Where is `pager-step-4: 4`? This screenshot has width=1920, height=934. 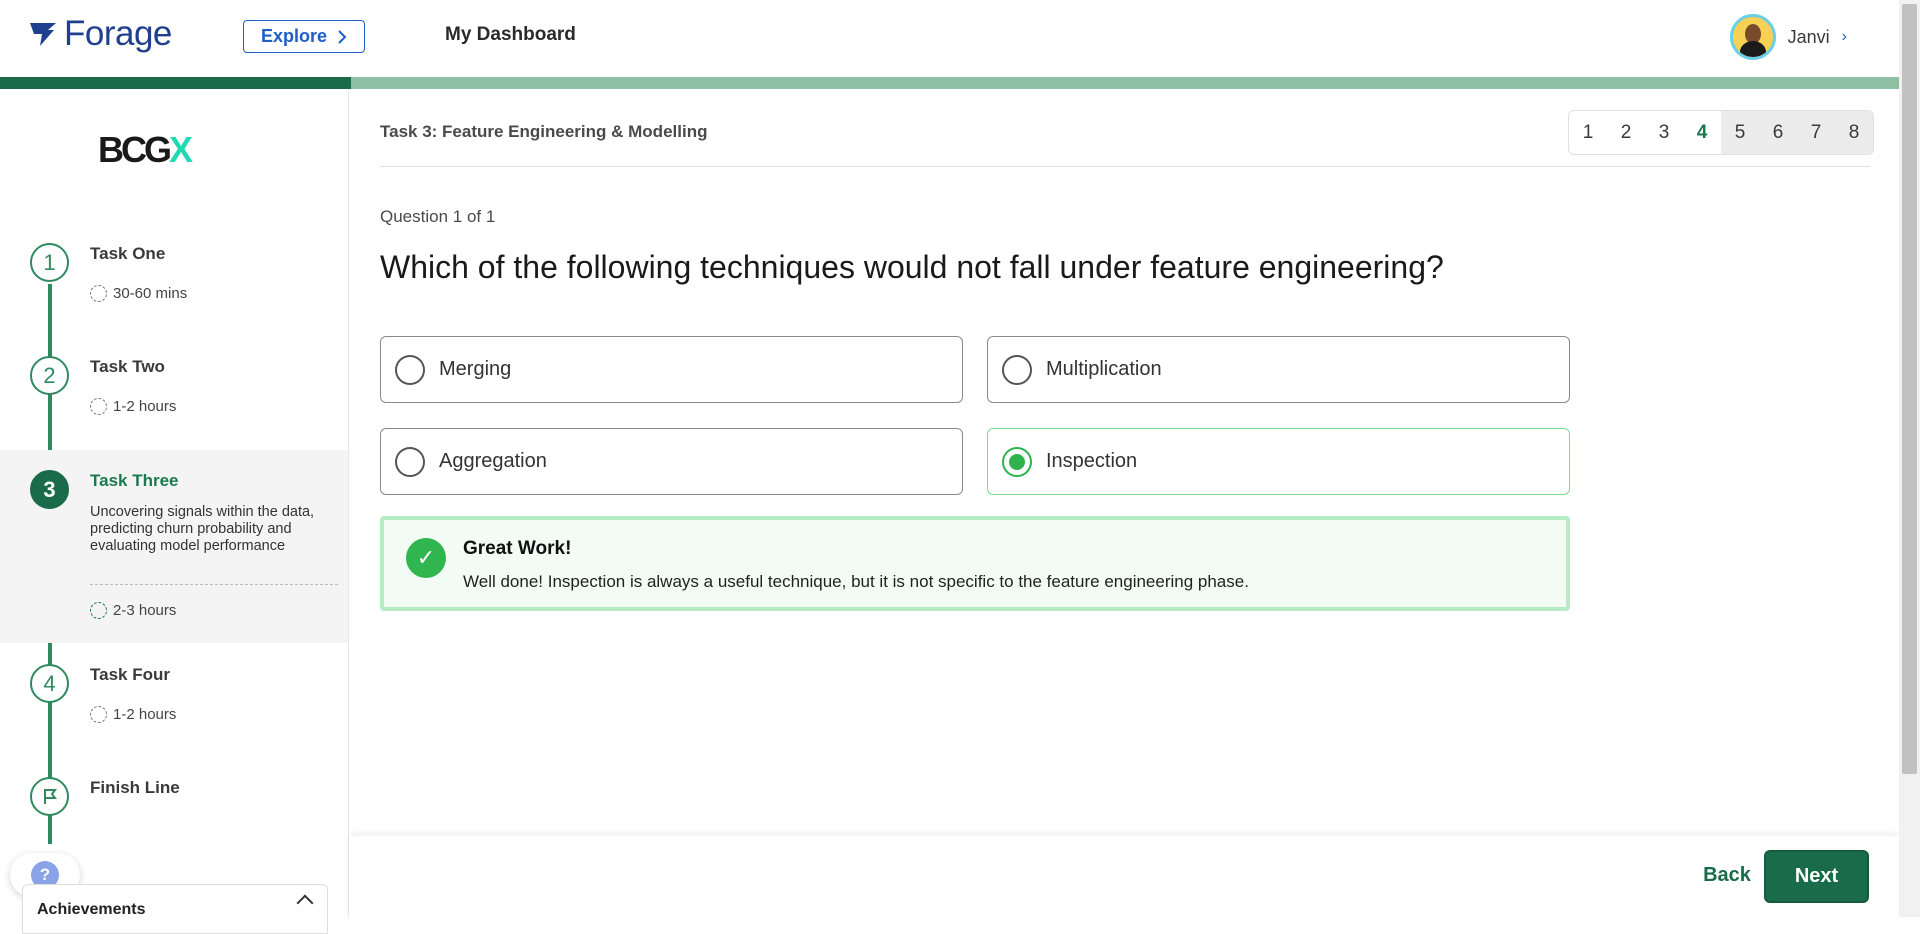 pager-step-4: 4 is located at coordinates (1702, 132).